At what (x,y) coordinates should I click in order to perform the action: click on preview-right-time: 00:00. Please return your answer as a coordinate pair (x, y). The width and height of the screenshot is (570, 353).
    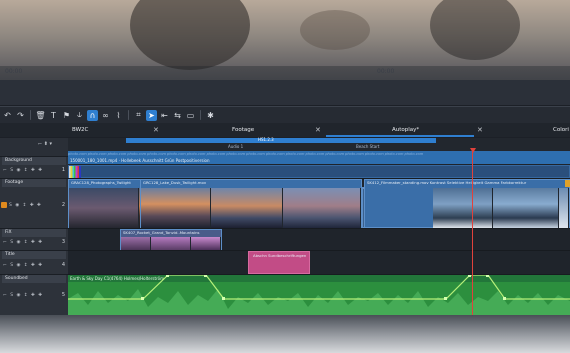
    Looking at the image, I should click on (386, 71).